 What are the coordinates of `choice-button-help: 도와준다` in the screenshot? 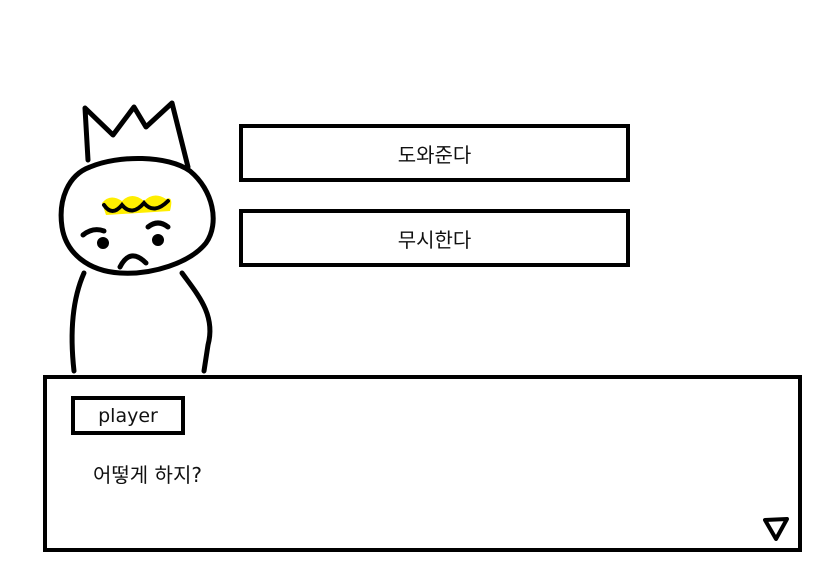 It's located at (434, 153).